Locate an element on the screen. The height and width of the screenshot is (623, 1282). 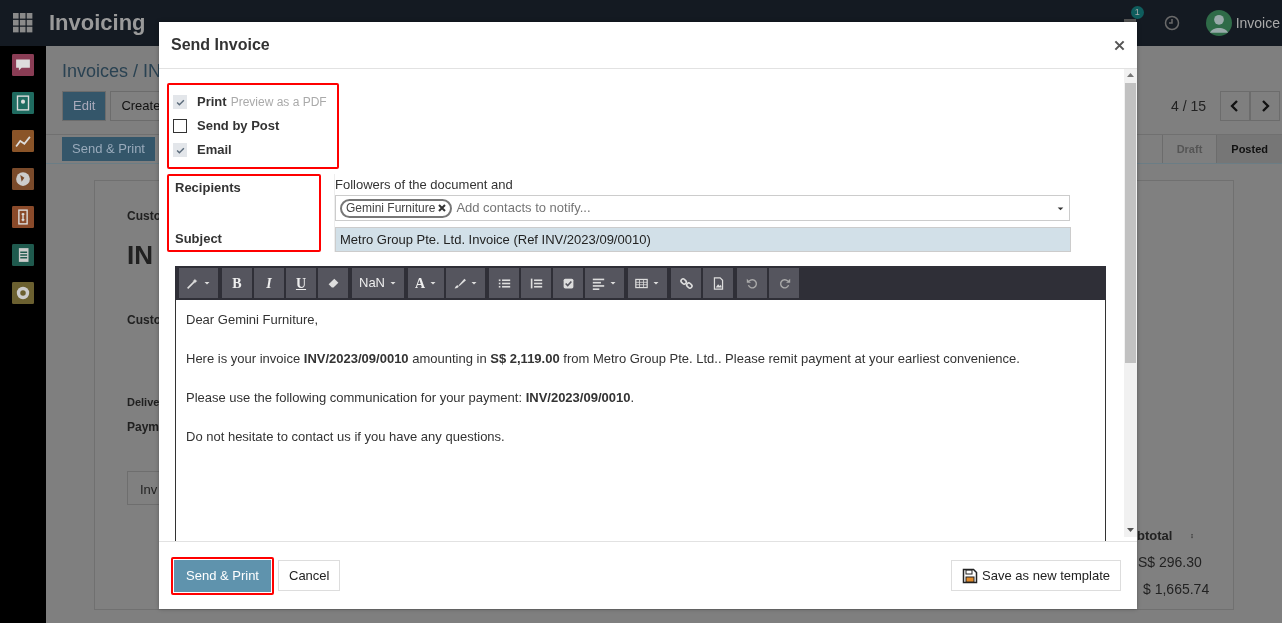
message-paragraph: Here is your invoice INV/2023/09/0010 amounting in S$ 2,119.00 from Metro Group Pte. Ltd.. Please remit payment at your earliest convenience. is located at coordinates (603, 359).